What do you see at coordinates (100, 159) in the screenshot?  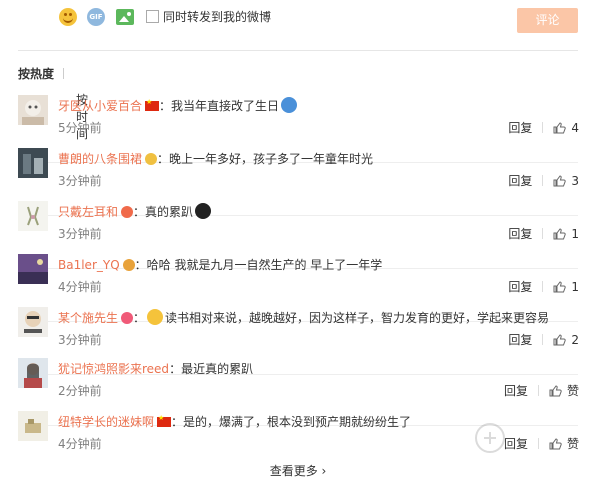 I see `comment-username: 曹朗的八条围裙` at bounding box center [100, 159].